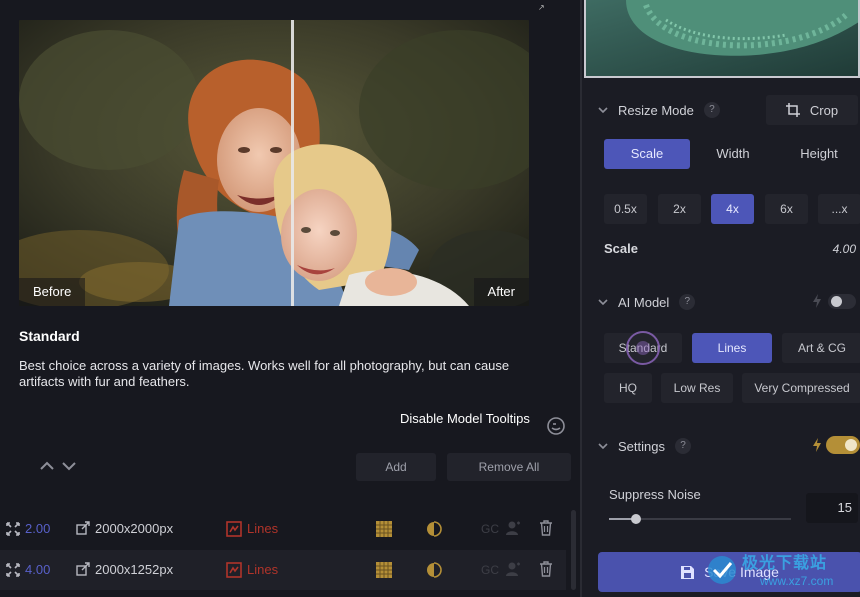 The image size is (860, 597). Describe the element at coordinates (647, 154) in the screenshot. I see `tab-scale: Scale` at that location.